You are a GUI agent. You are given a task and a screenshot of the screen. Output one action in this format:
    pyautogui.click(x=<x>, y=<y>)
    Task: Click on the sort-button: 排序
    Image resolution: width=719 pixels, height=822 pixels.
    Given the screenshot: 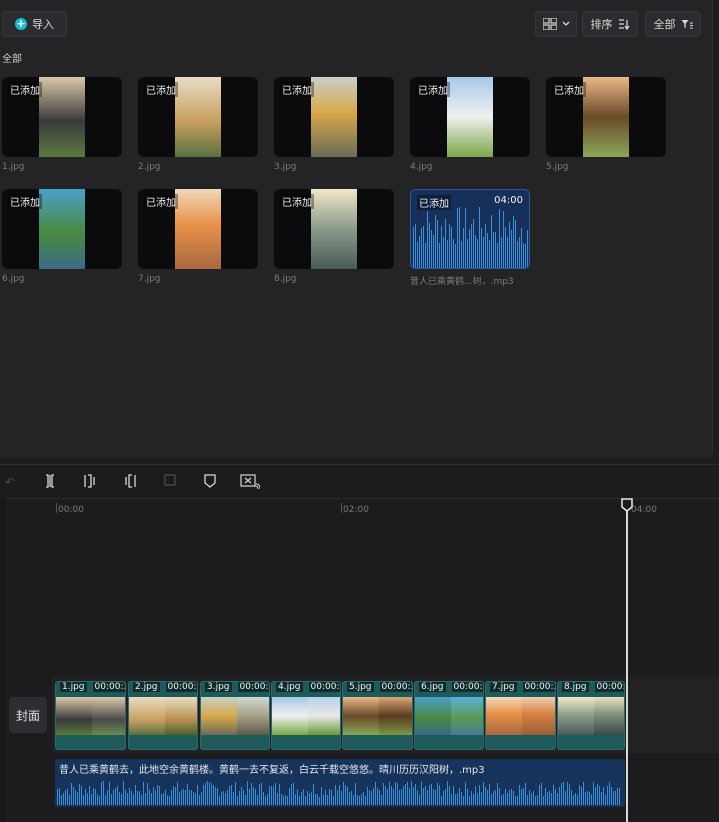 What is the action you would take?
    pyautogui.click(x=610, y=24)
    